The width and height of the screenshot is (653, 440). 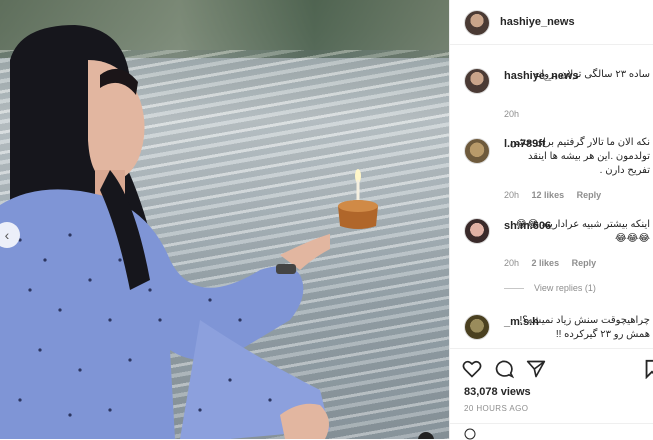 I want to click on caption-avatar, so click(x=477, y=81).